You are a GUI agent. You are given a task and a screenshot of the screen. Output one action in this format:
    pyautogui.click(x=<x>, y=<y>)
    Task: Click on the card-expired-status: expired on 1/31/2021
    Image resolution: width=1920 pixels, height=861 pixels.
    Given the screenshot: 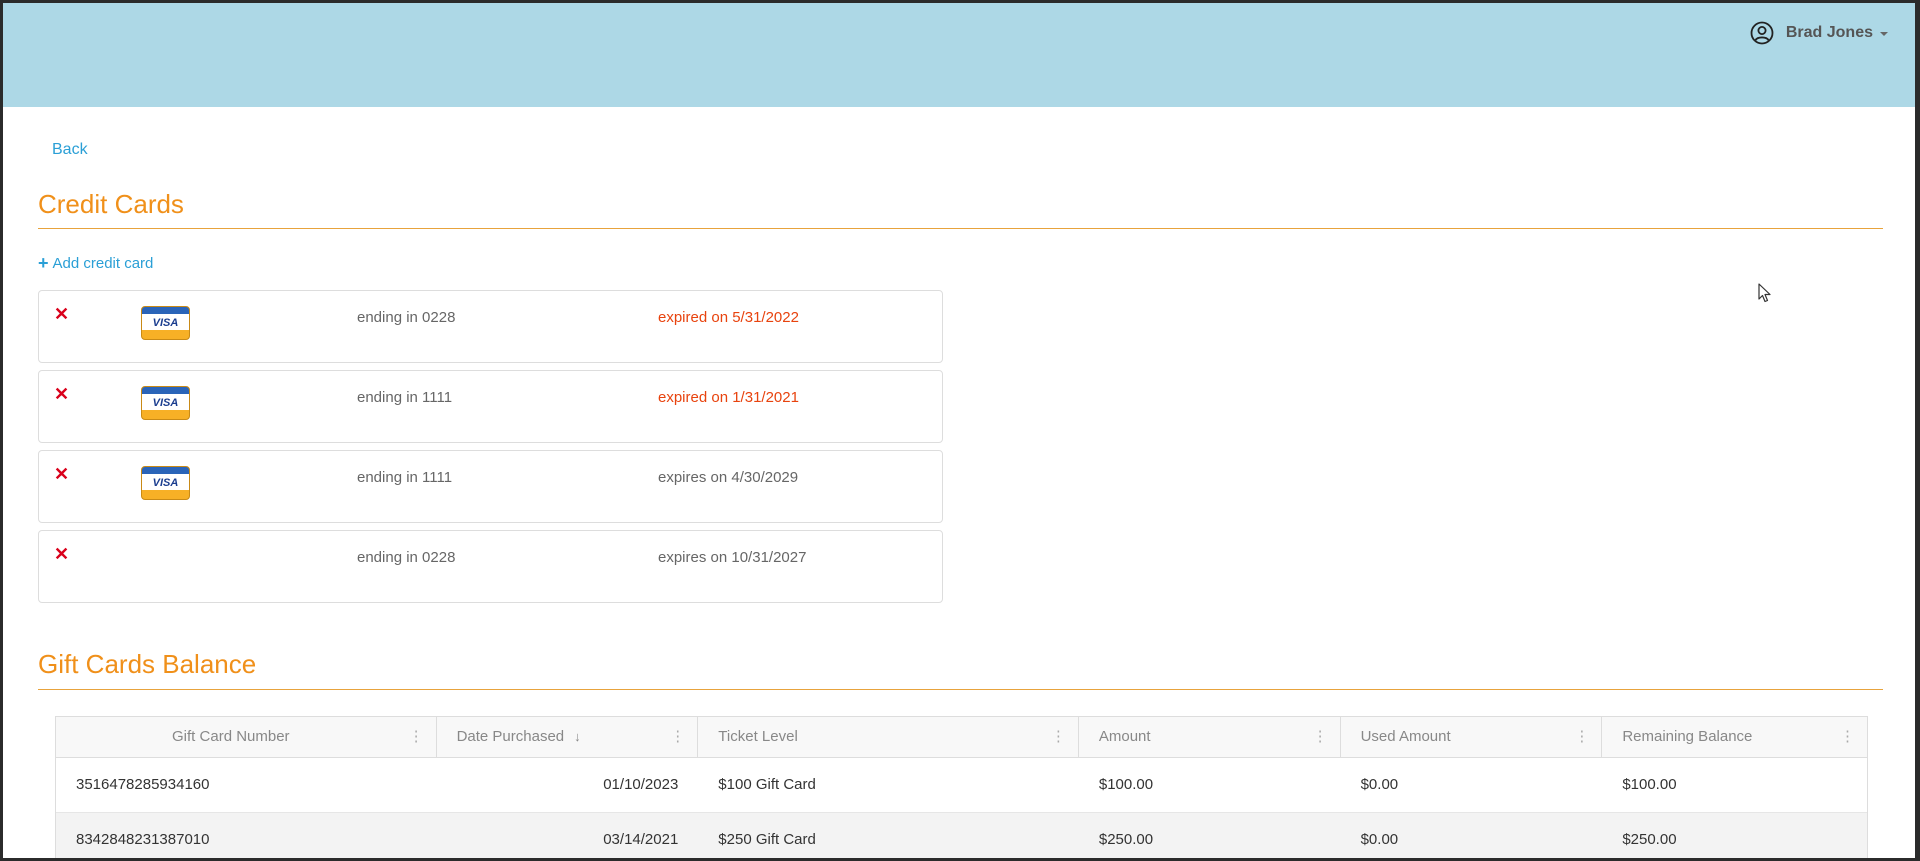 What is the action you would take?
    pyautogui.click(x=728, y=397)
    